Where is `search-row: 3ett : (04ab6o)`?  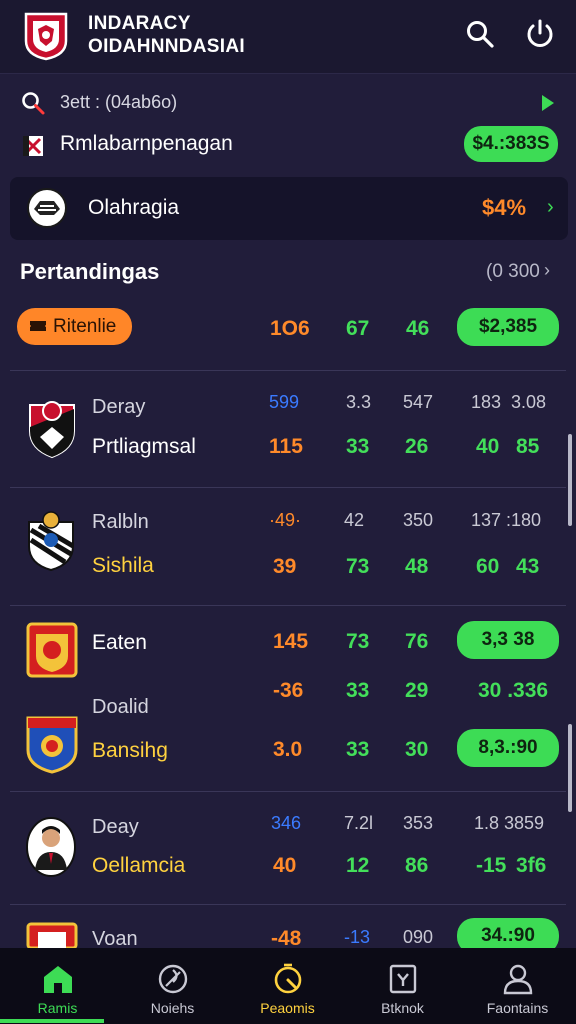
search-row: 3ett : (04ab6o) is located at coordinates (288, 102).